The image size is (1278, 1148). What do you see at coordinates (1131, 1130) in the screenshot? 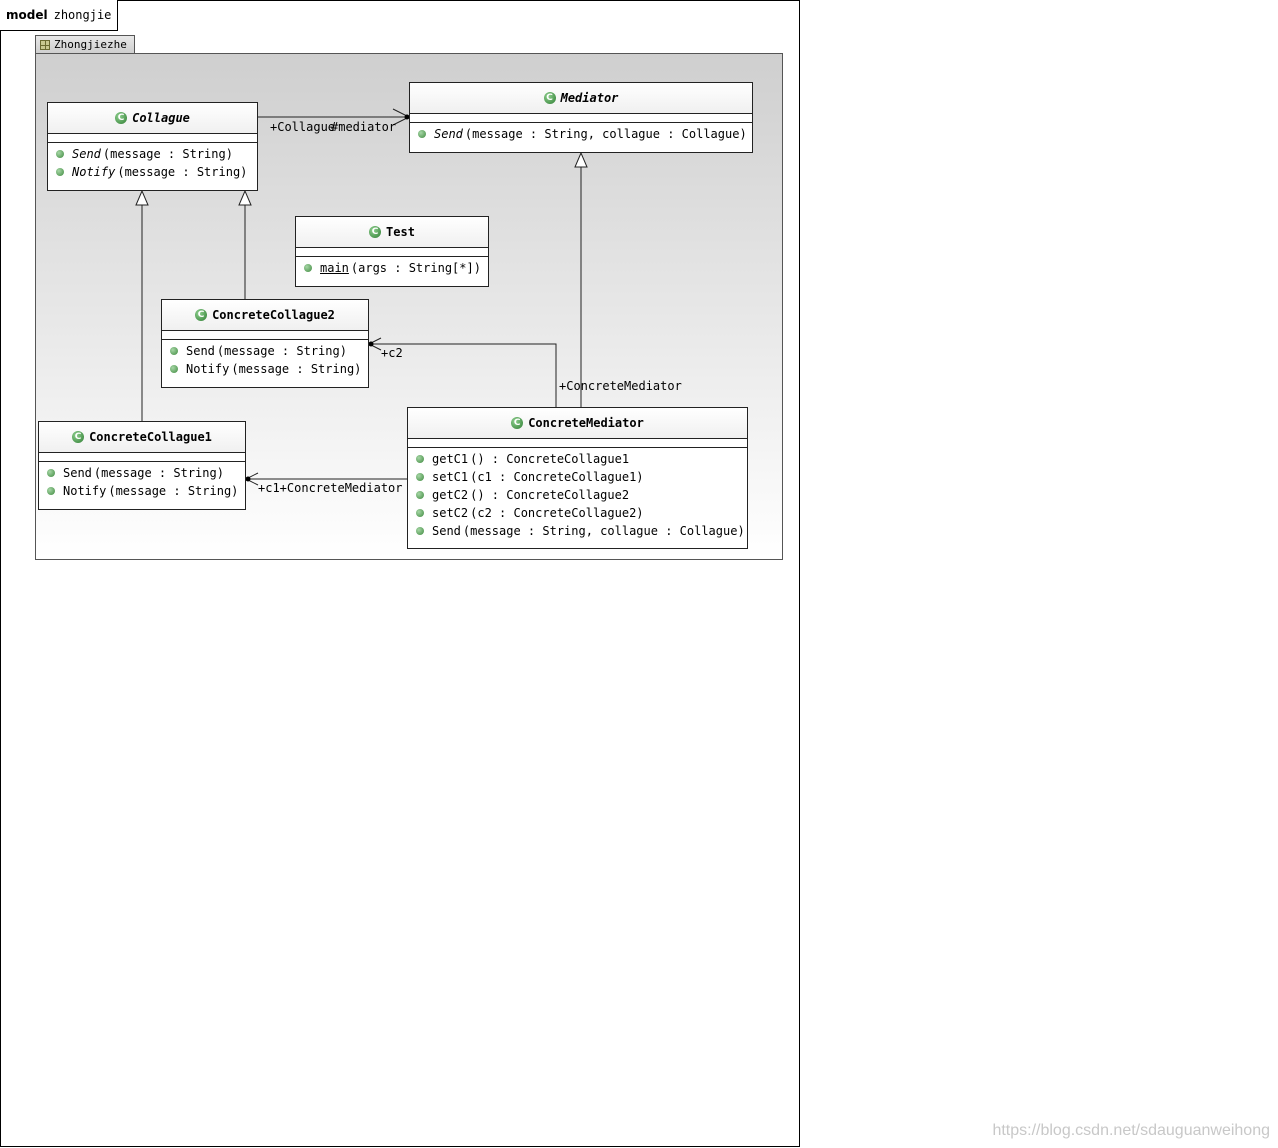
I see `watermark: https://blog.csdn.net/sdauguanweihong` at bounding box center [1131, 1130].